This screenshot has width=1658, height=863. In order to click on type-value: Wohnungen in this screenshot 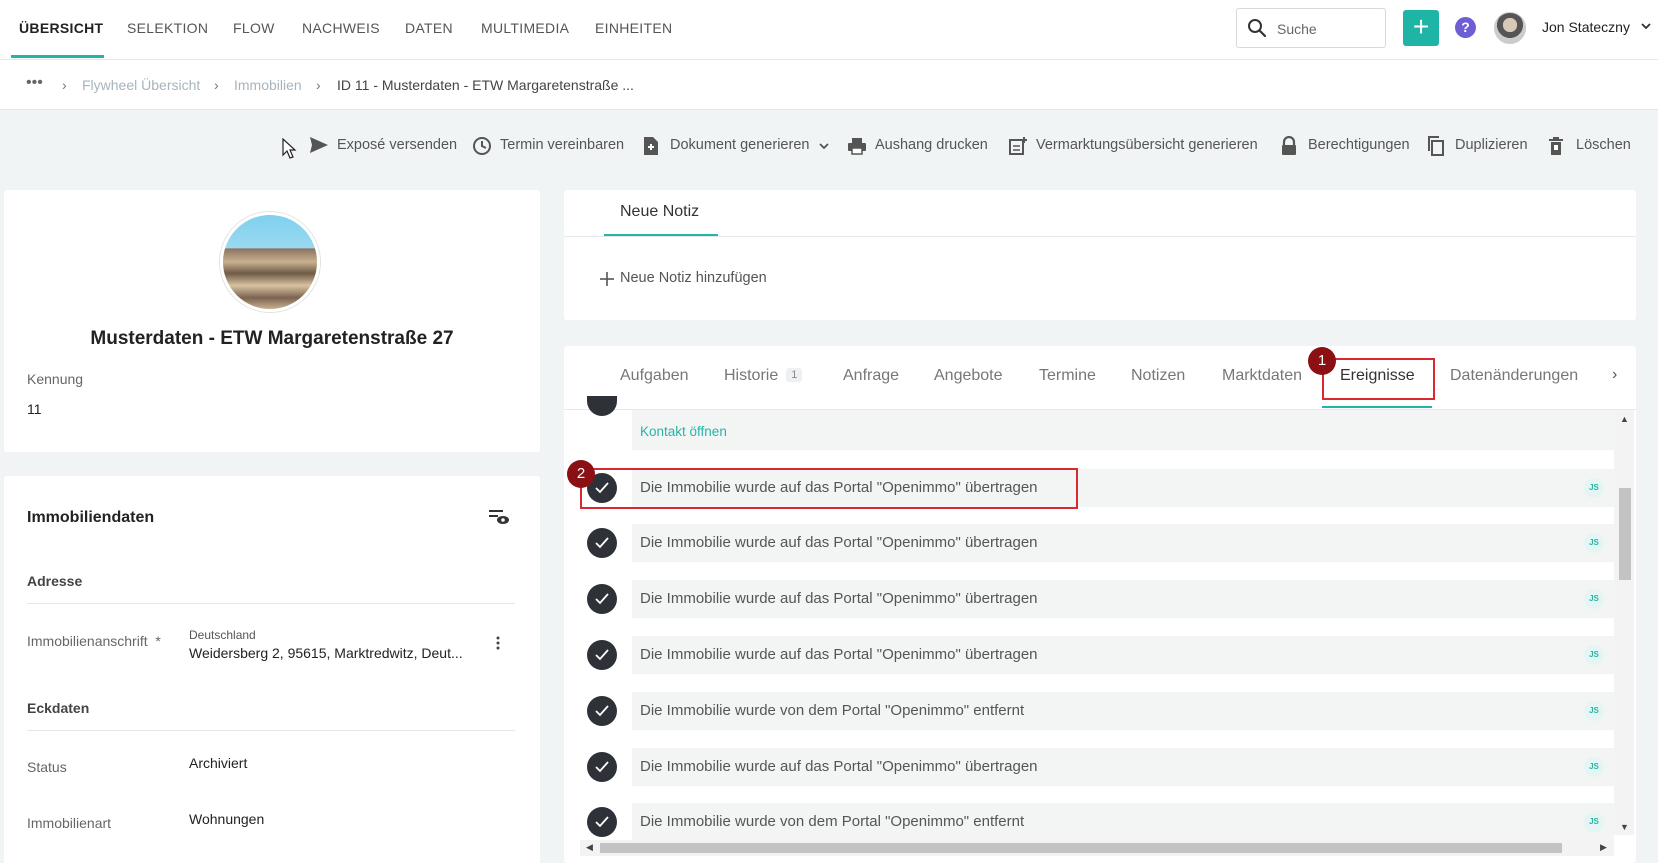, I will do `click(226, 819)`.